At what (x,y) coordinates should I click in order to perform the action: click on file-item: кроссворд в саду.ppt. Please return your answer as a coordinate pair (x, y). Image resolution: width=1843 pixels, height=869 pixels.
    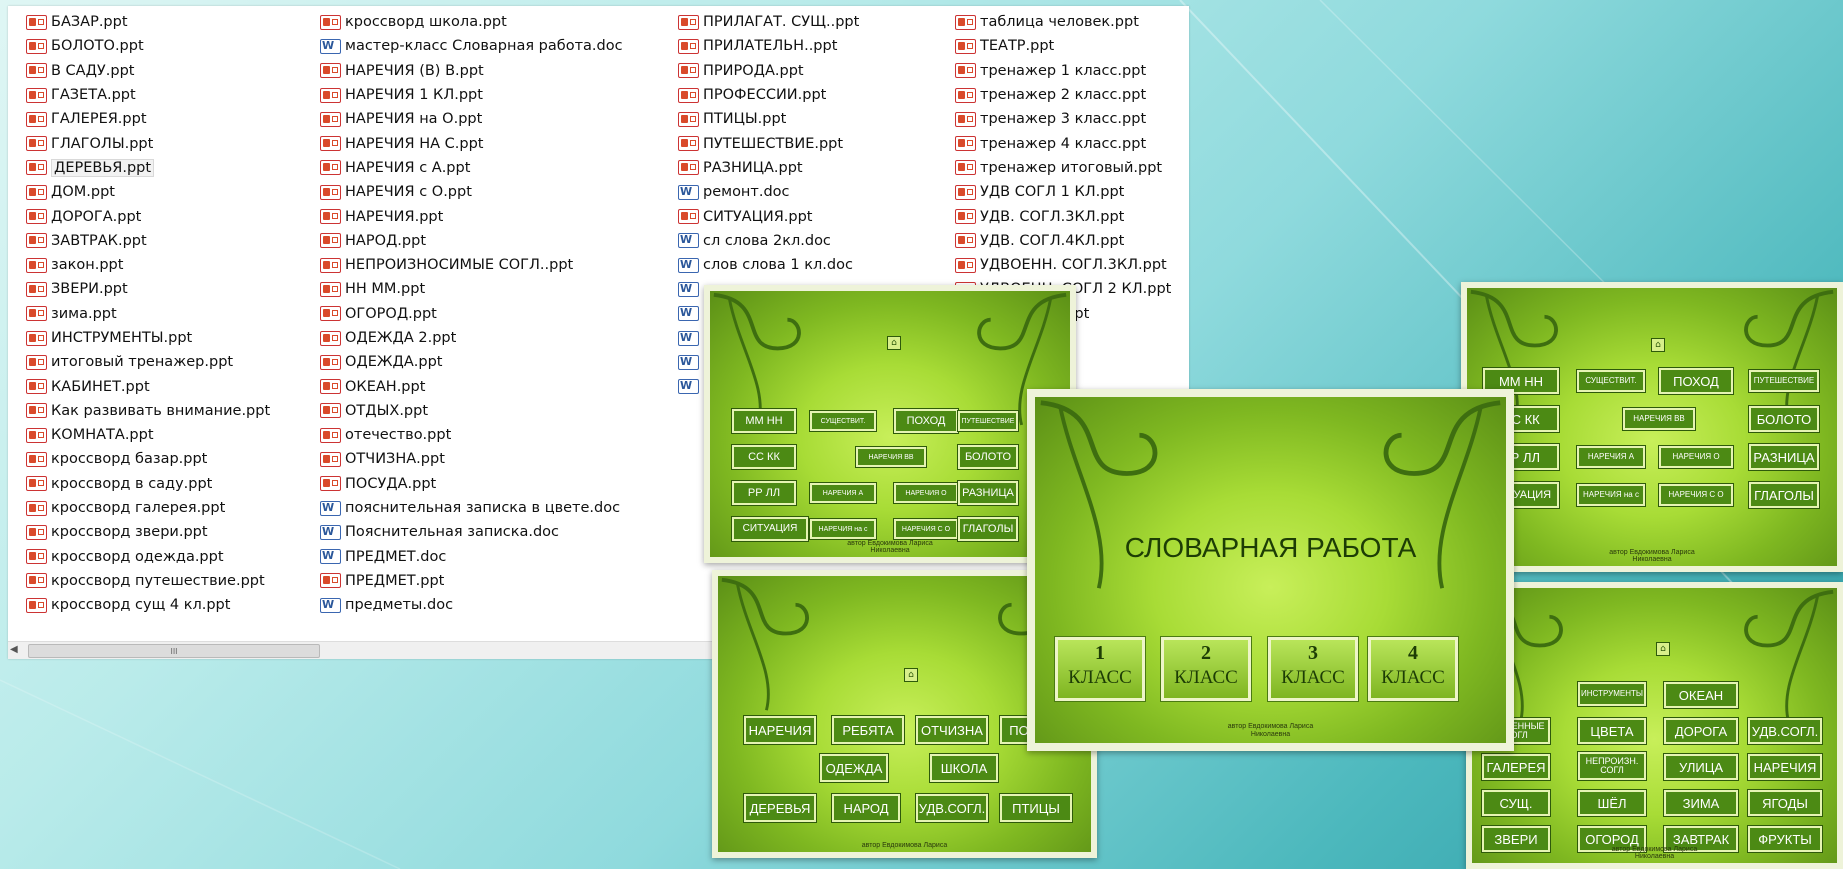
    Looking at the image, I should click on (148, 484).